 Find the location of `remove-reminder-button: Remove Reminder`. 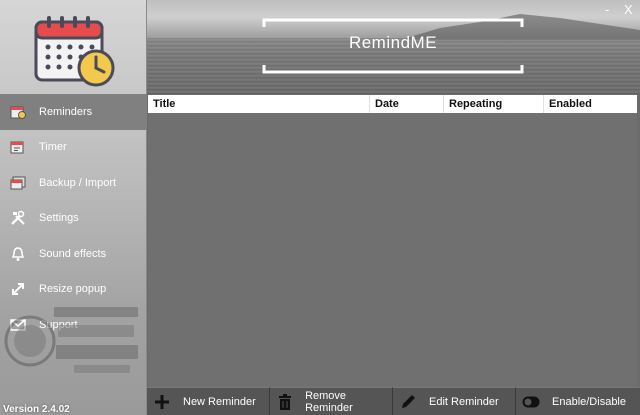

remove-reminder-button: Remove Reminder is located at coordinates (331, 401).